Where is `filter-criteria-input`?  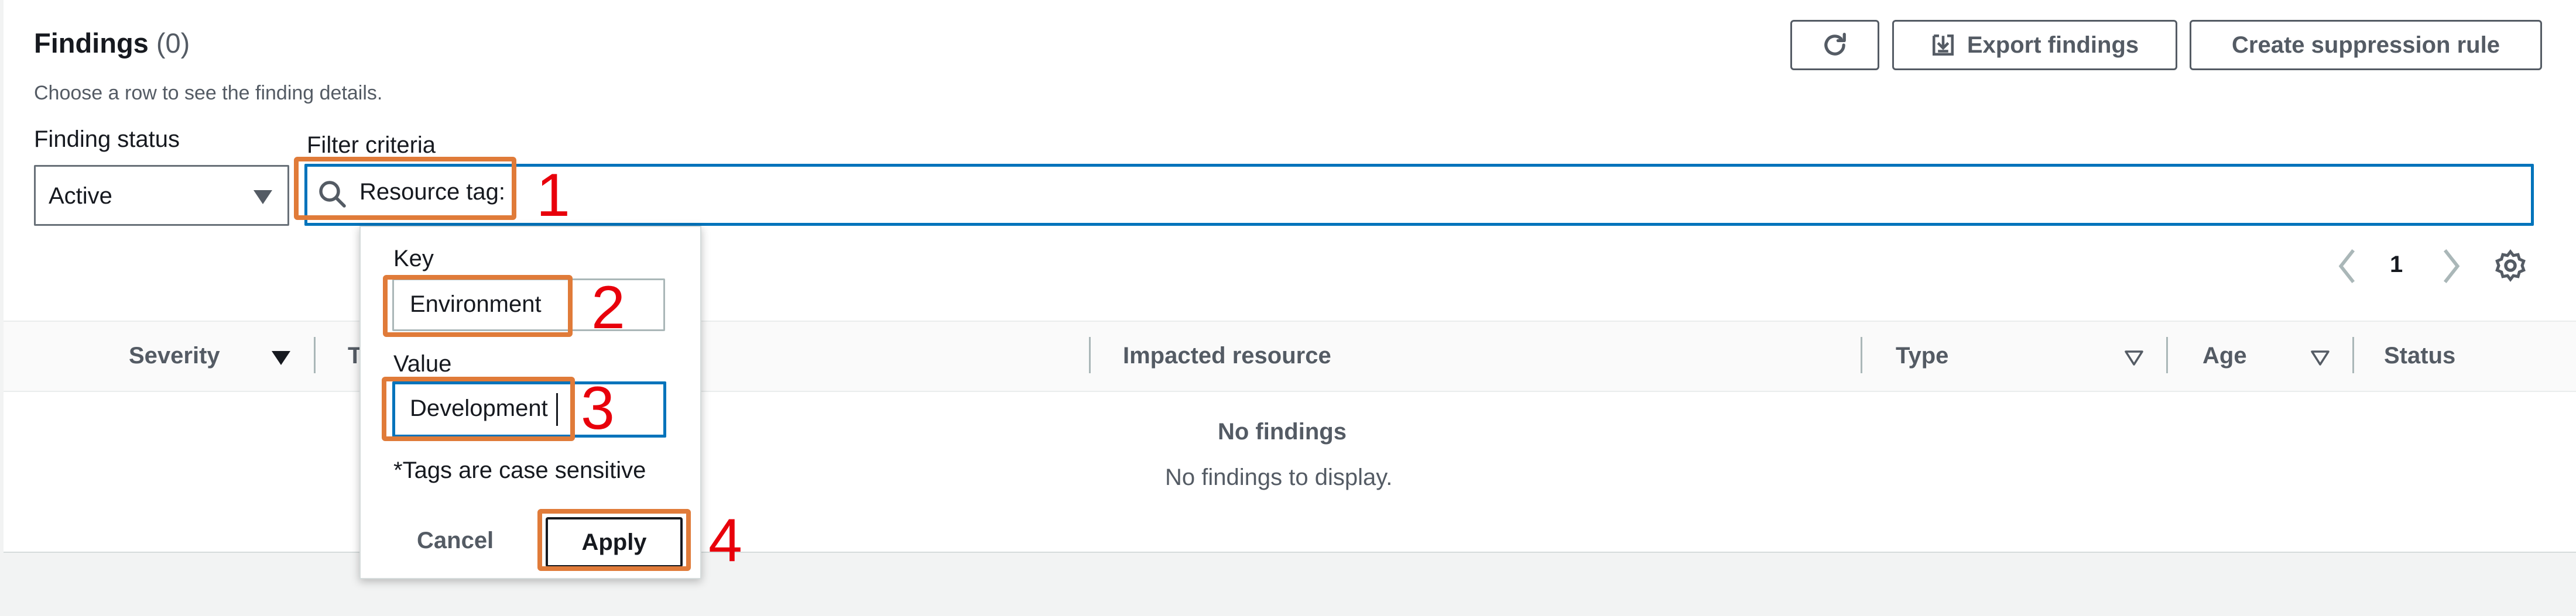
filter-criteria-input is located at coordinates (1419, 195).